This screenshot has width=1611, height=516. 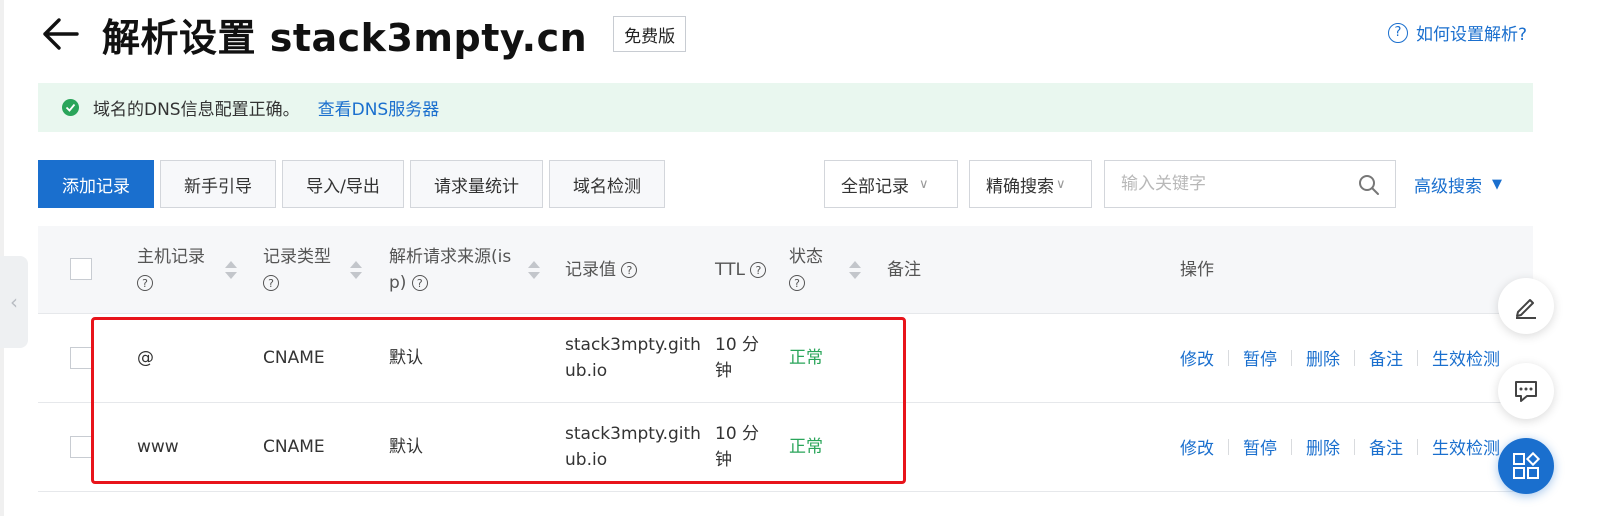 I want to click on column-header-isp: 解析请求来源(is p) ?, so click(x=450, y=270).